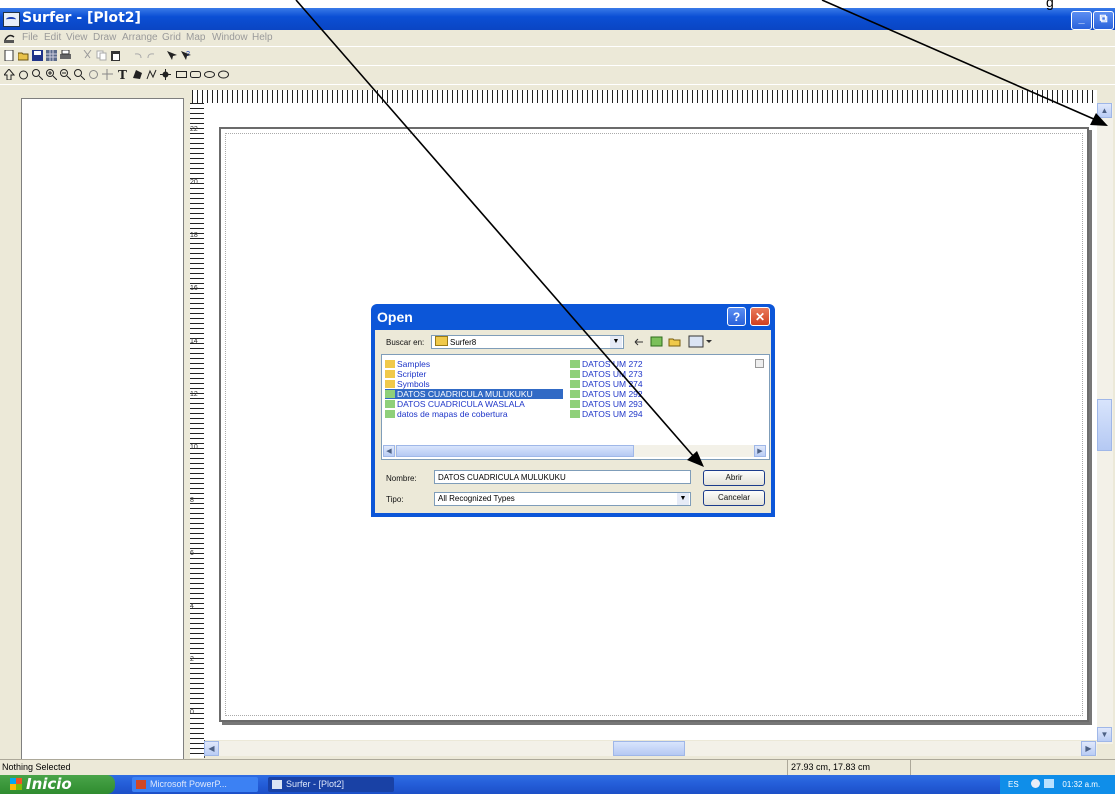 This screenshot has width=1115, height=794. Describe the element at coordinates (557, 75) in the screenshot. I see `drawing-toolbar: T` at that location.